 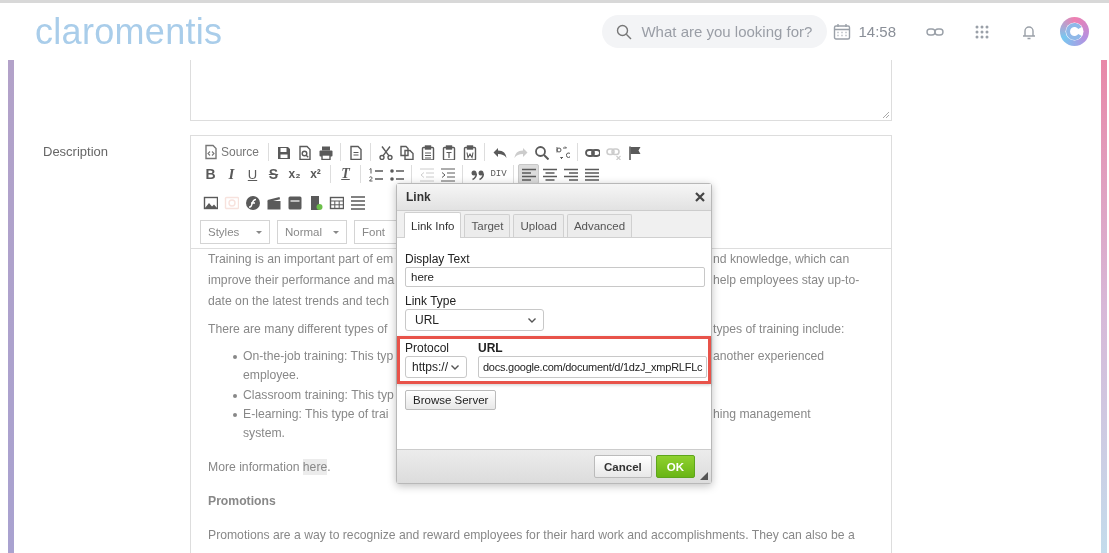 What do you see at coordinates (700, 197) in the screenshot?
I see `close-icon` at bounding box center [700, 197].